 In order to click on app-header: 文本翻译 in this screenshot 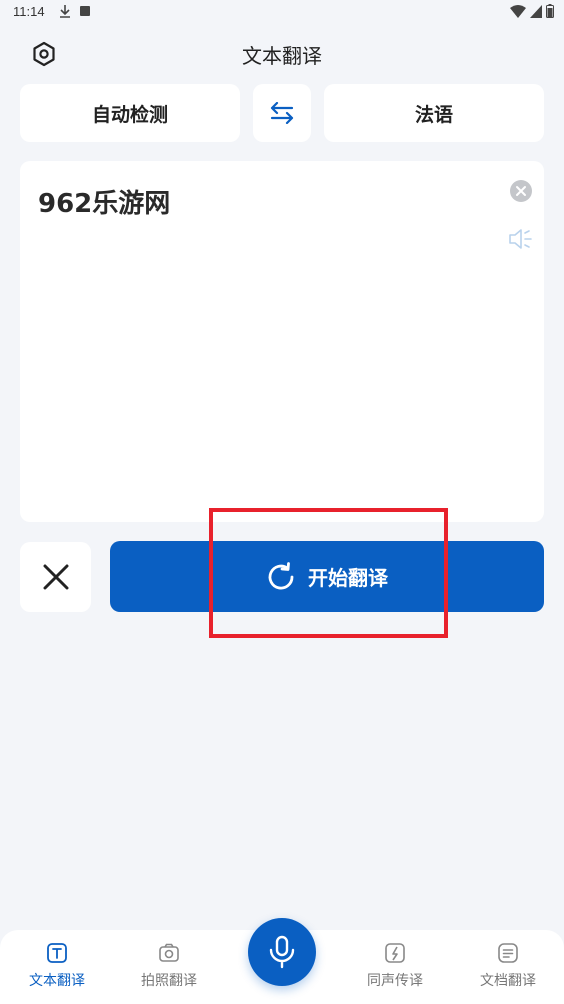, I will do `click(282, 54)`.